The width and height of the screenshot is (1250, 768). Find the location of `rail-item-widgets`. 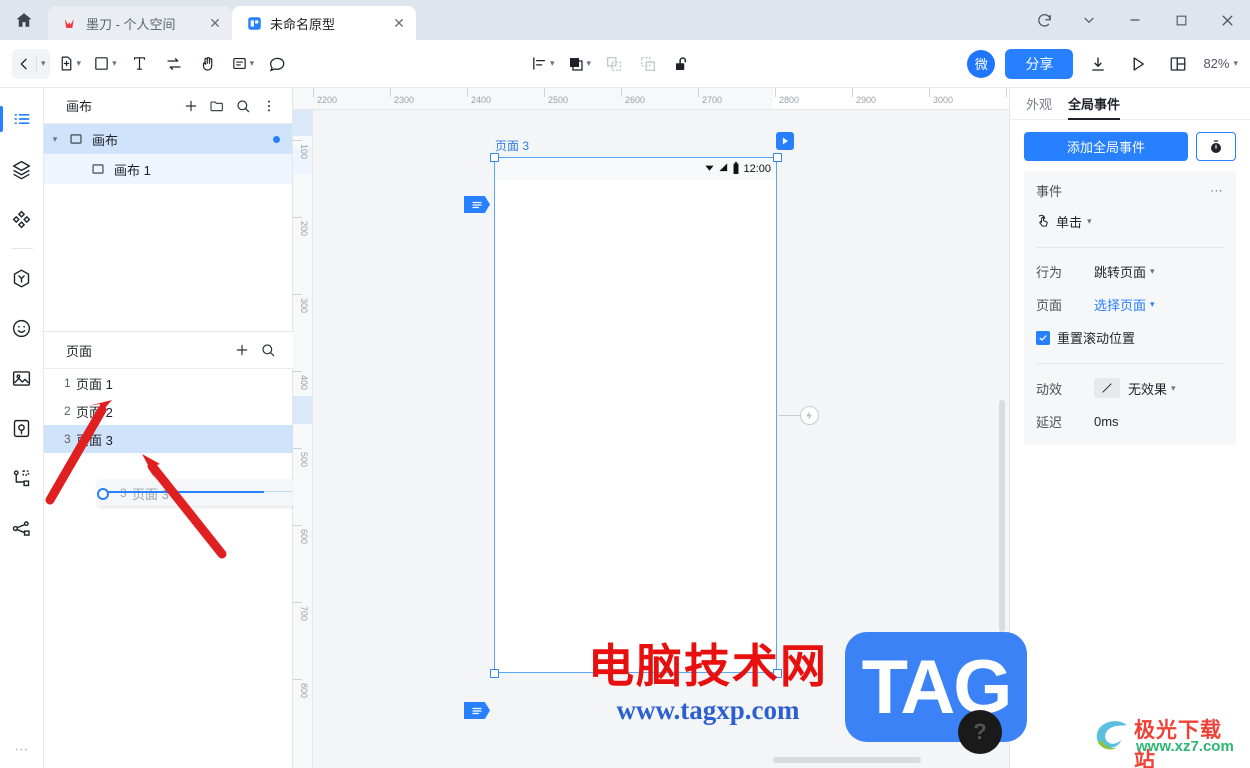

rail-item-widgets is located at coordinates (22, 278).